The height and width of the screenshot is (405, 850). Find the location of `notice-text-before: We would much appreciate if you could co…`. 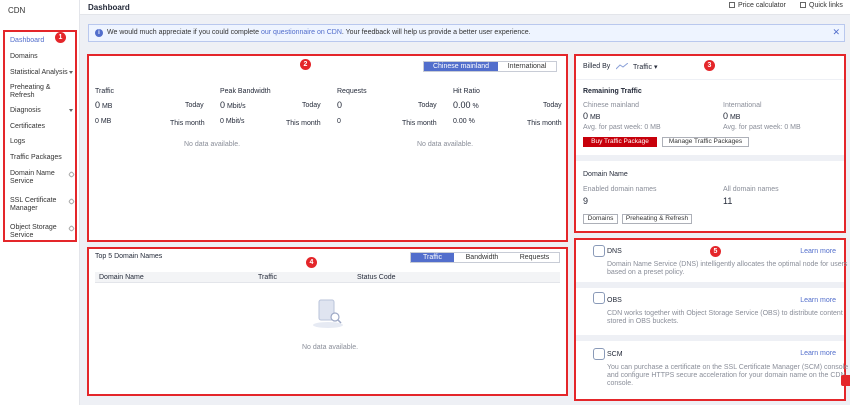

notice-text-before: We would much appreciate if you could co… is located at coordinates (184, 32).